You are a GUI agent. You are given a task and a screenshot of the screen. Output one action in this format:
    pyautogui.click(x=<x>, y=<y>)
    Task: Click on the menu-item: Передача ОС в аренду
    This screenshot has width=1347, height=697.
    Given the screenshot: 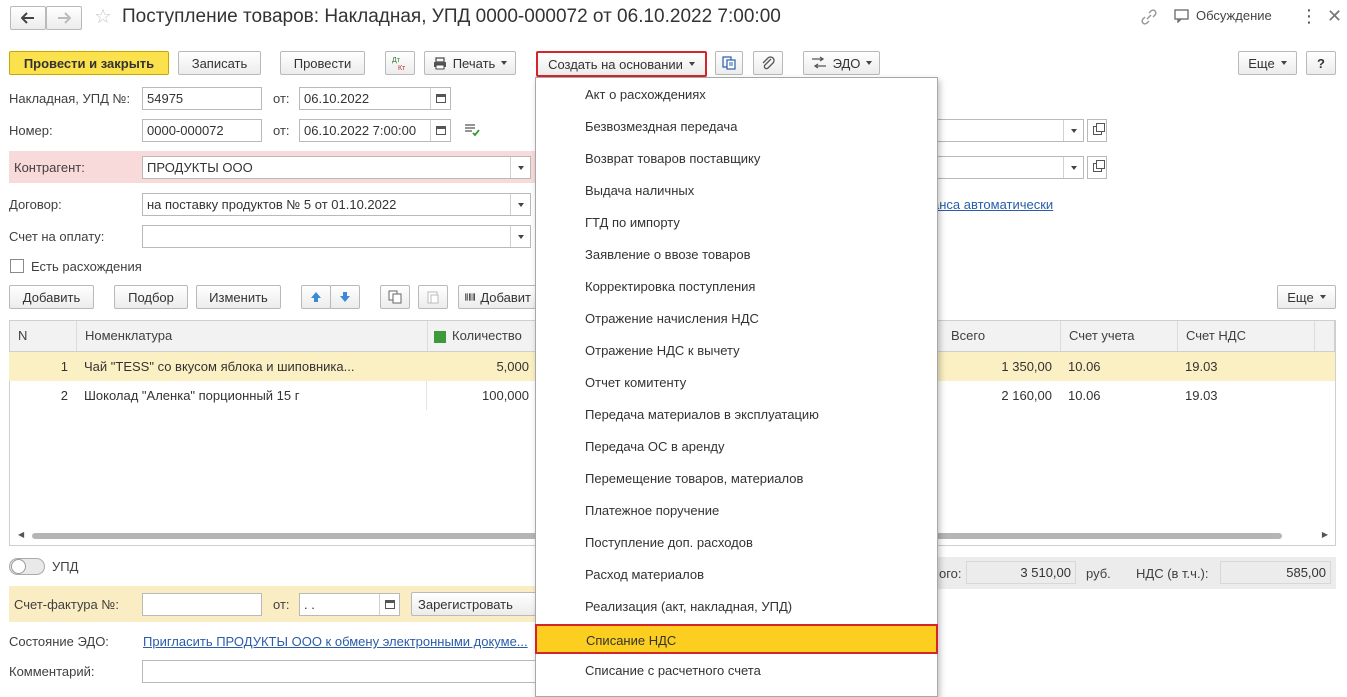 What is the action you would take?
    pyautogui.click(x=736, y=447)
    